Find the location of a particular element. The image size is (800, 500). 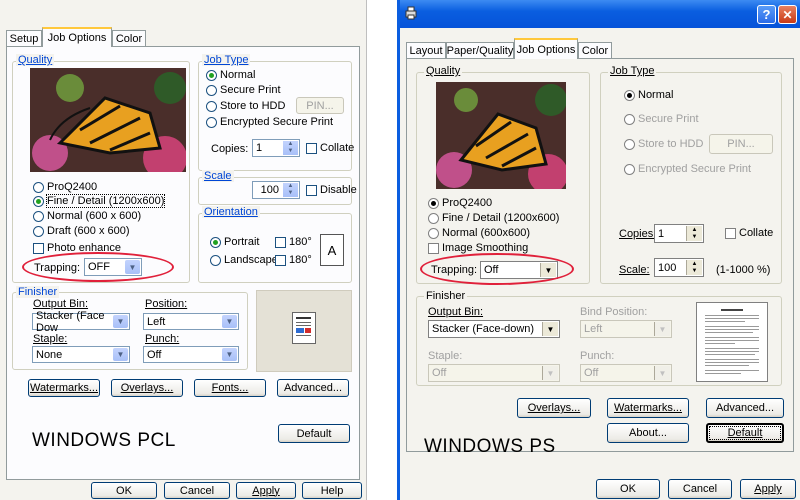

label-encrypted-secure: Encrypted Secure Print is located at coordinates (277, 122).